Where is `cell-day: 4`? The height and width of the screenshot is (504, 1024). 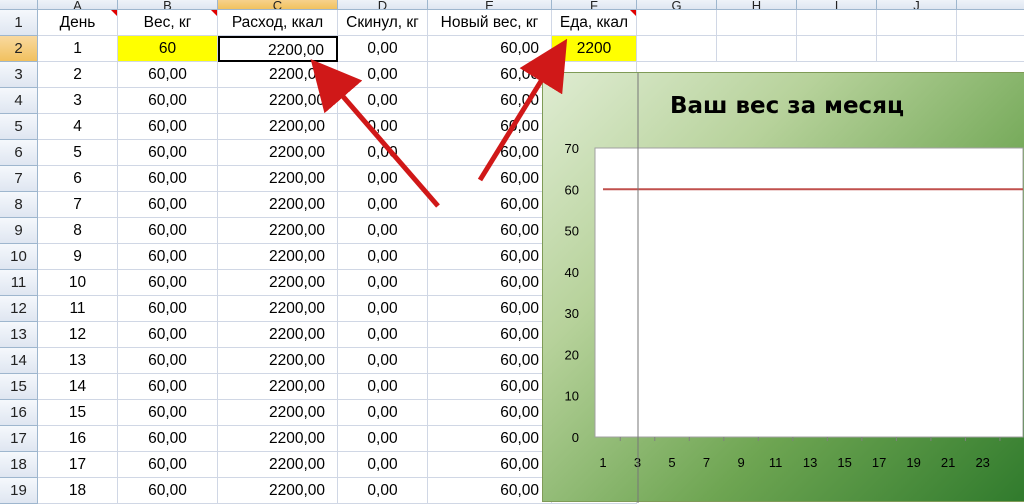 cell-day: 4 is located at coordinates (78, 127).